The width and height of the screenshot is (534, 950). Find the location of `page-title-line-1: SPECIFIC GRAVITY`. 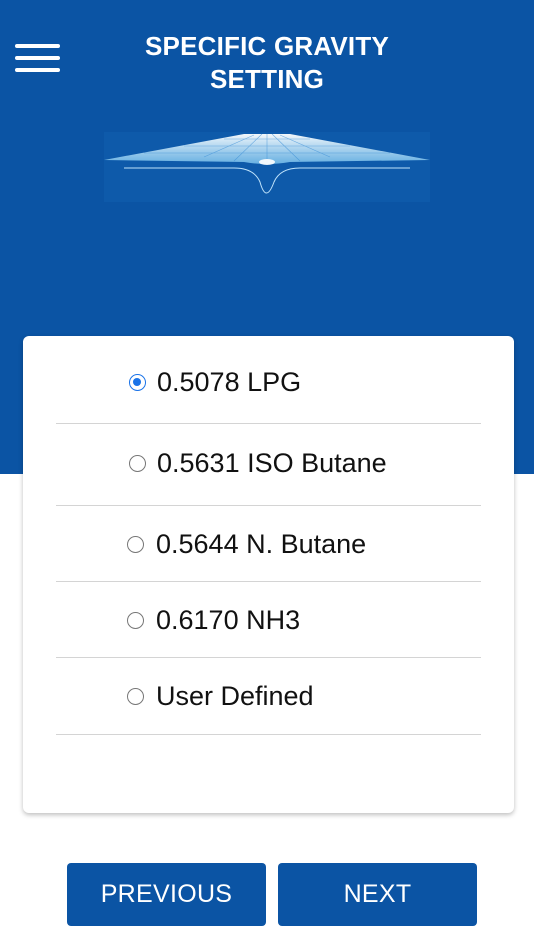

page-title-line-1: SPECIFIC GRAVITY is located at coordinates (267, 46).